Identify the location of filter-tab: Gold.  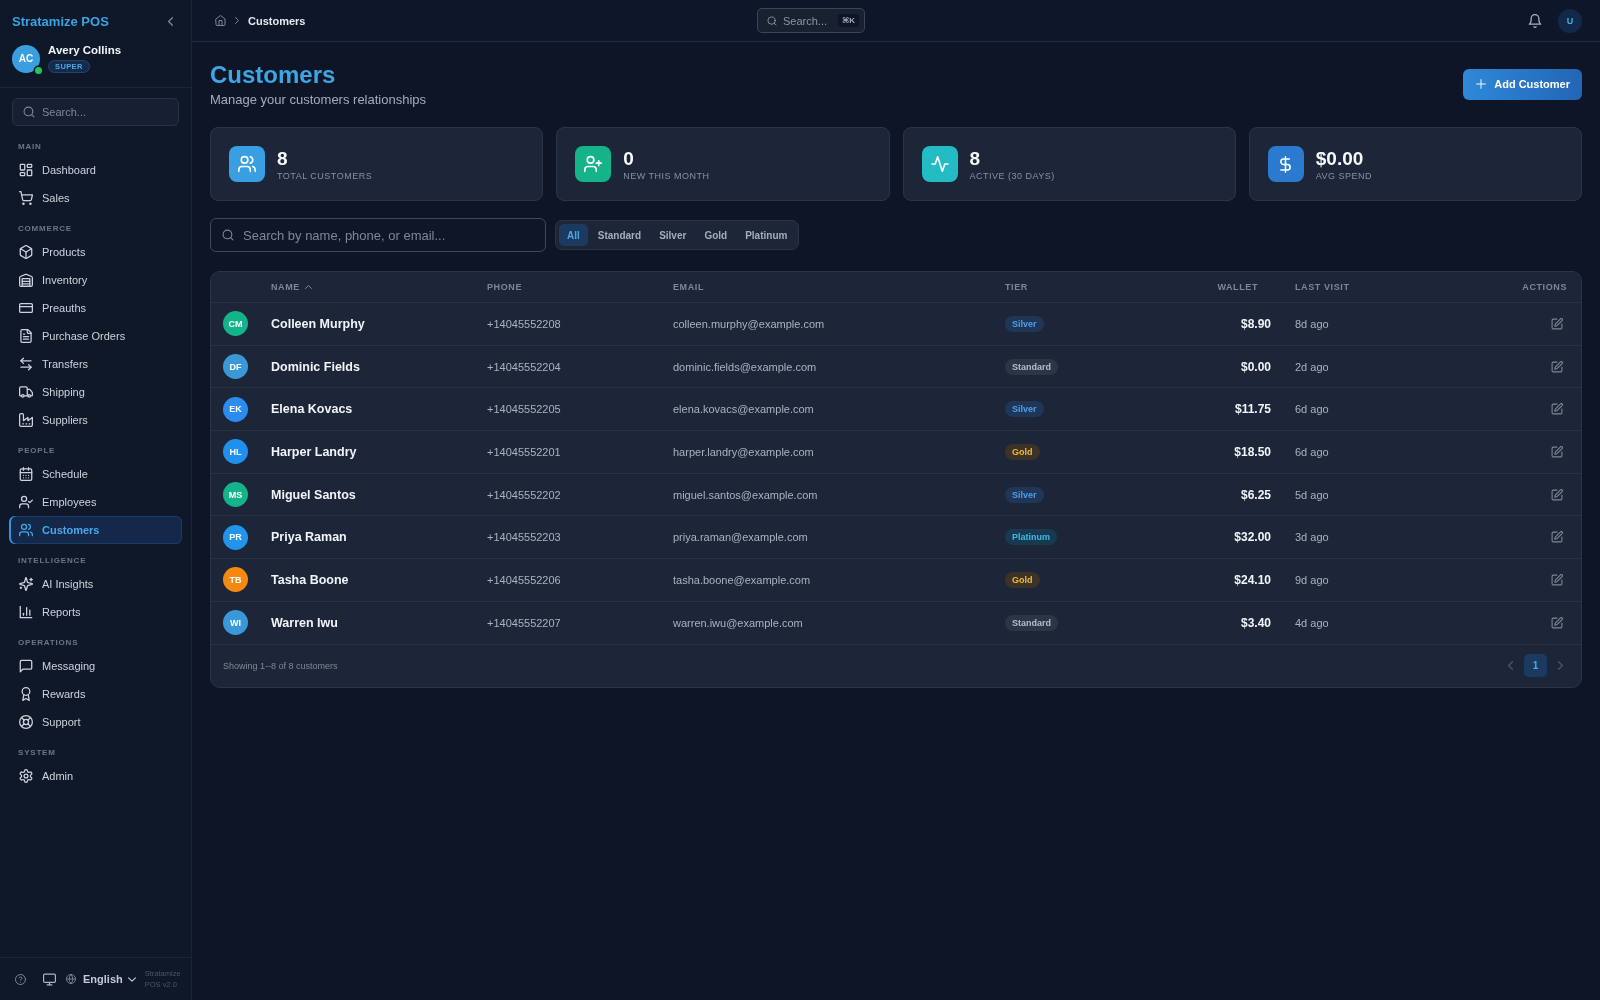
(716, 235).